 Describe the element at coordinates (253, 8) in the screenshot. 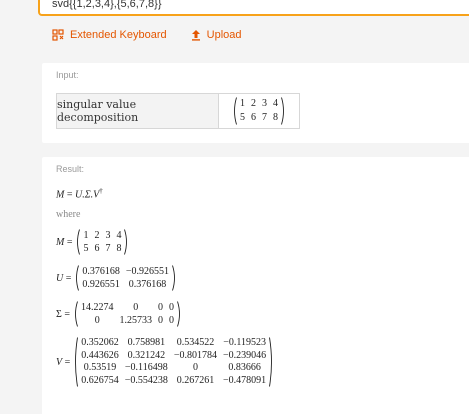

I see `query-input: svd{{1,2,3,4},{5,6,7,8}}` at that location.